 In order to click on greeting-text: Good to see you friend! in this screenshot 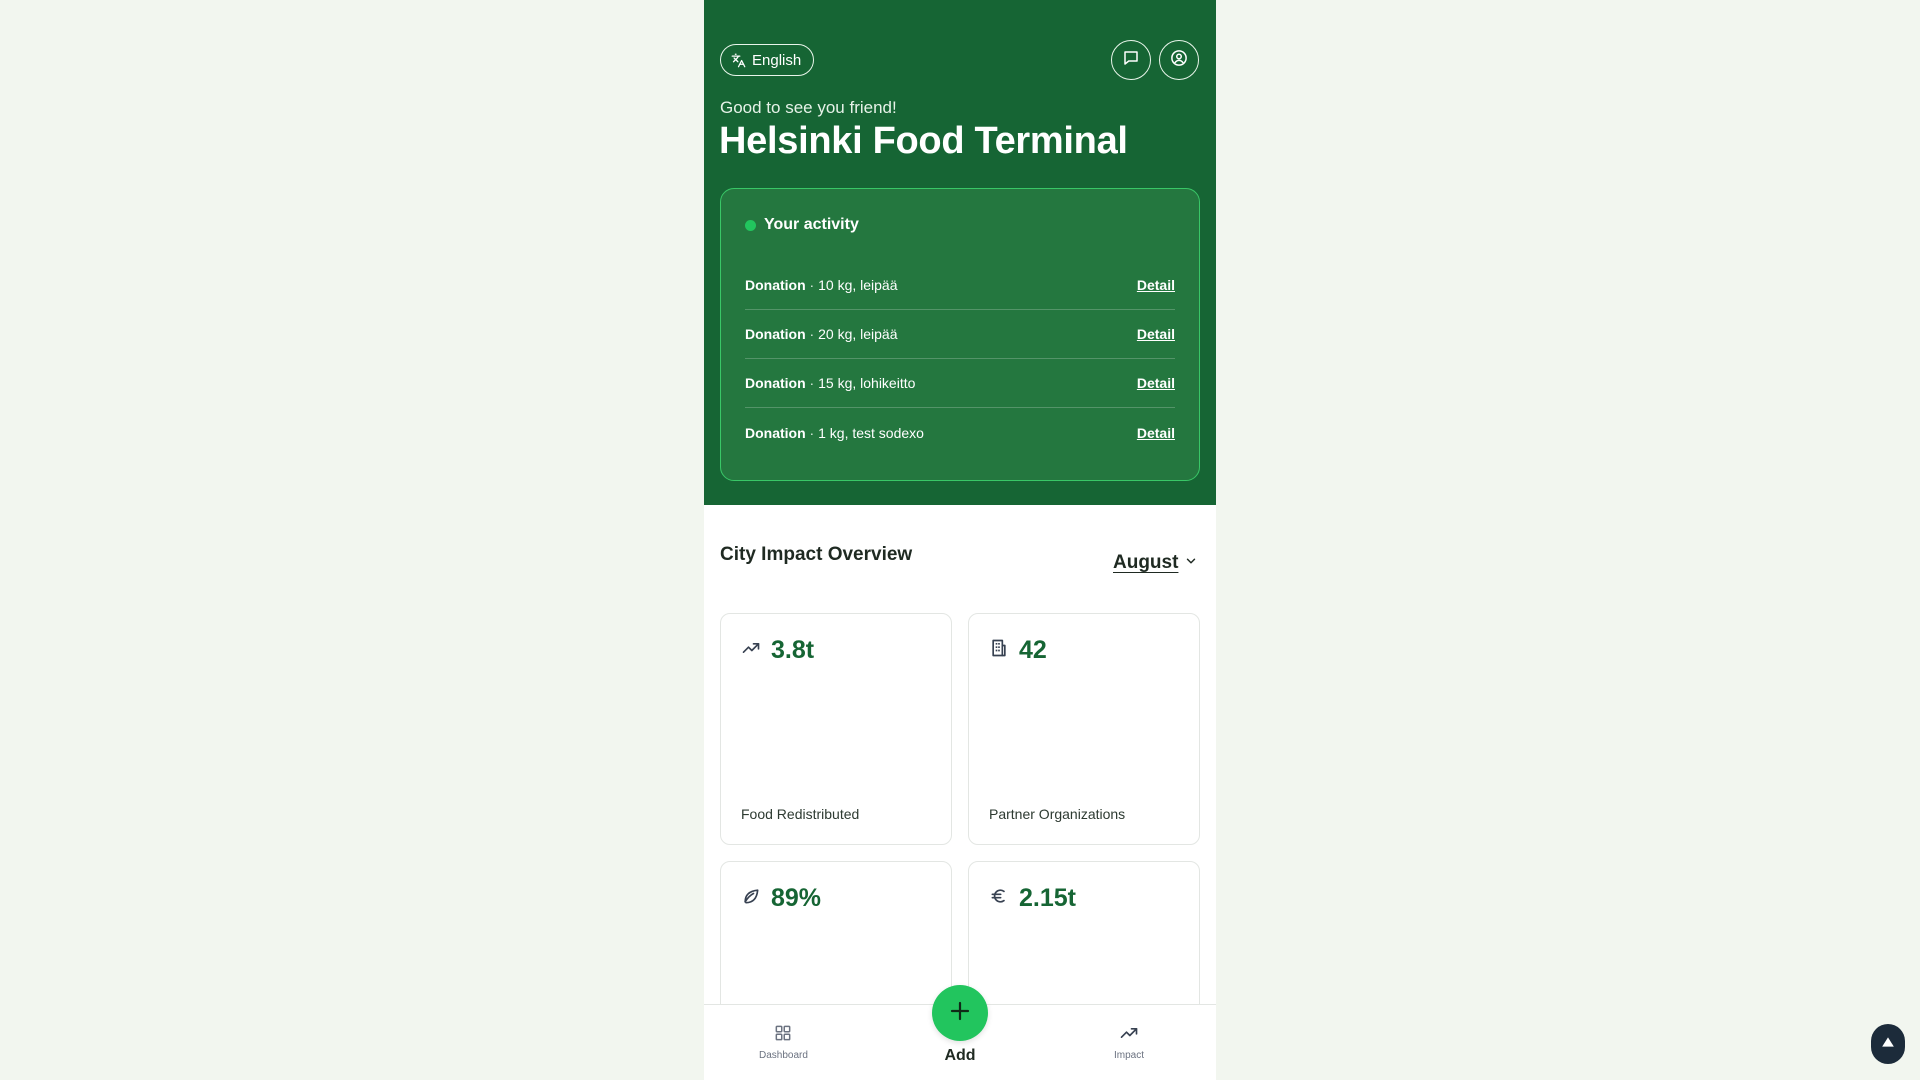, I will do `click(808, 107)`.